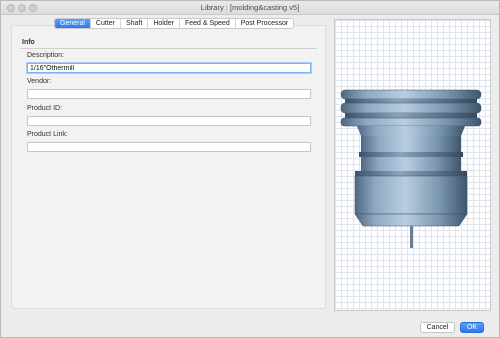  Describe the element at coordinates (169, 68) in the screenshot. I see `description-field` at that location.